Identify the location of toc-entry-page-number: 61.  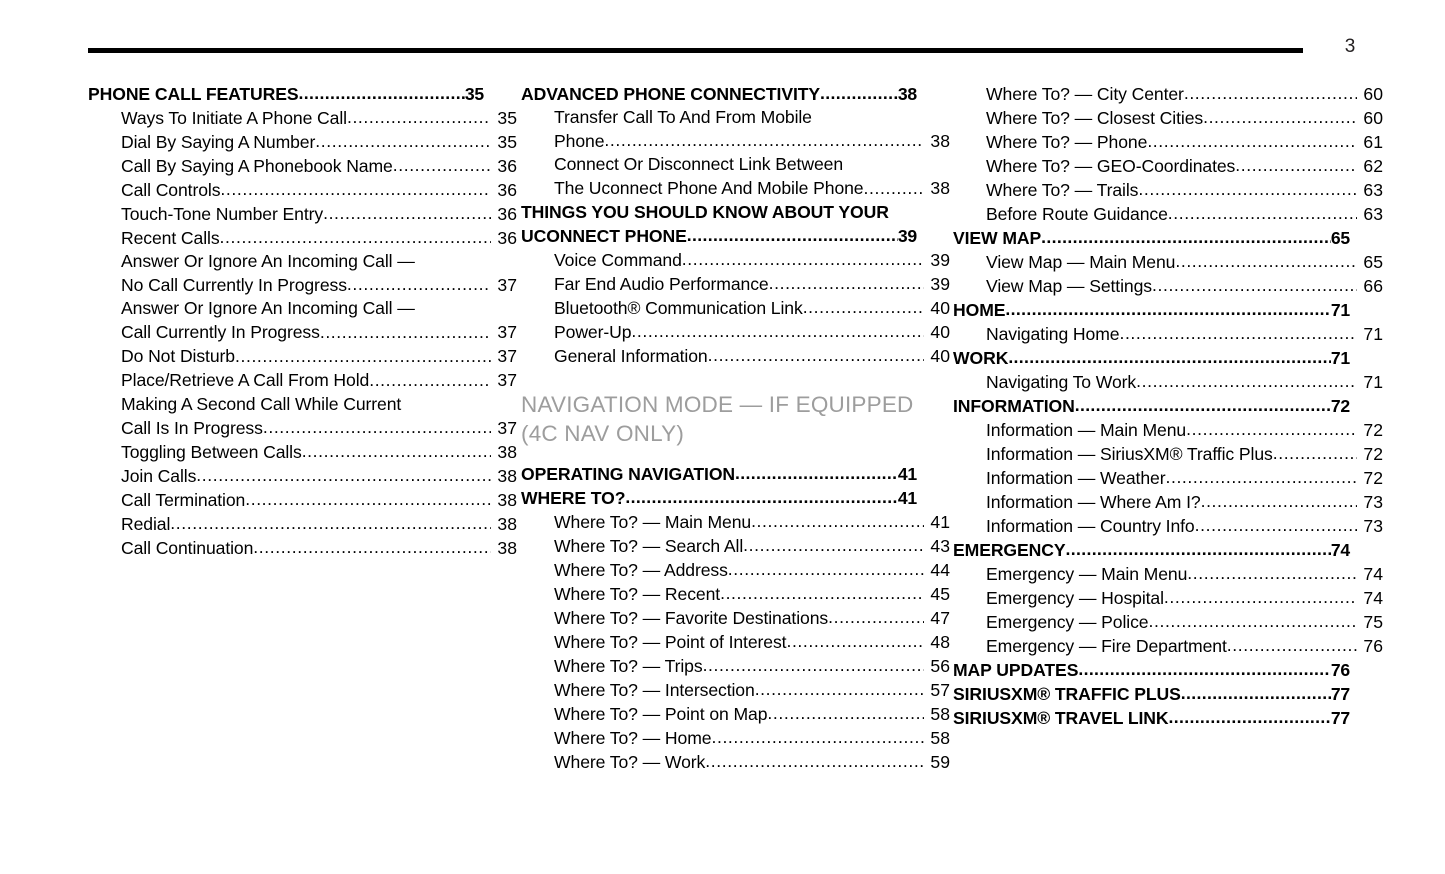
(1373, 141).